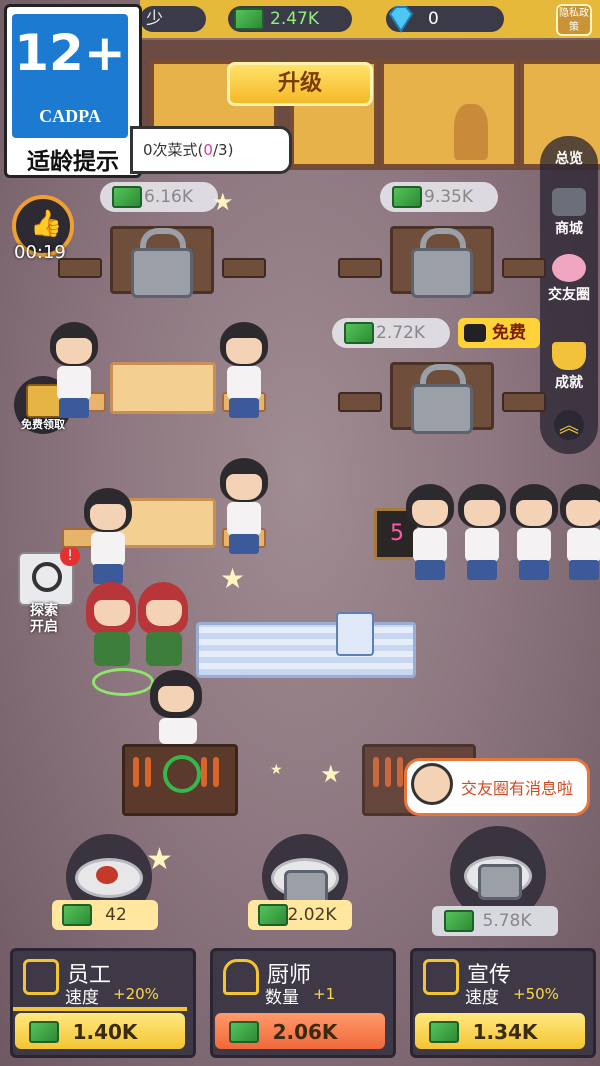  Describe the element at coordinates (136, 994) in the screenshot. I see `upgrade-bonus: +20%` at that location.